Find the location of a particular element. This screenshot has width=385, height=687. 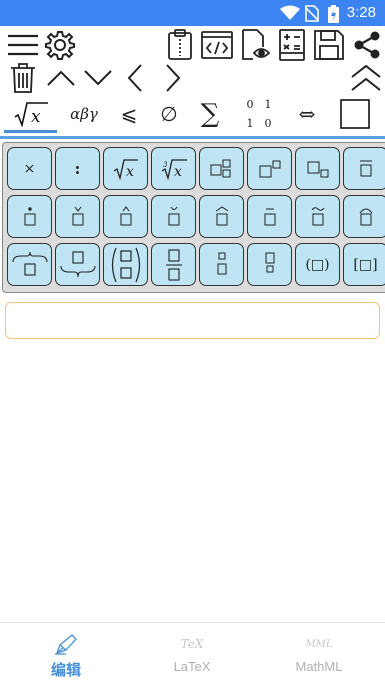

parentheses-key: (□) is located at coordinates (317, 264).